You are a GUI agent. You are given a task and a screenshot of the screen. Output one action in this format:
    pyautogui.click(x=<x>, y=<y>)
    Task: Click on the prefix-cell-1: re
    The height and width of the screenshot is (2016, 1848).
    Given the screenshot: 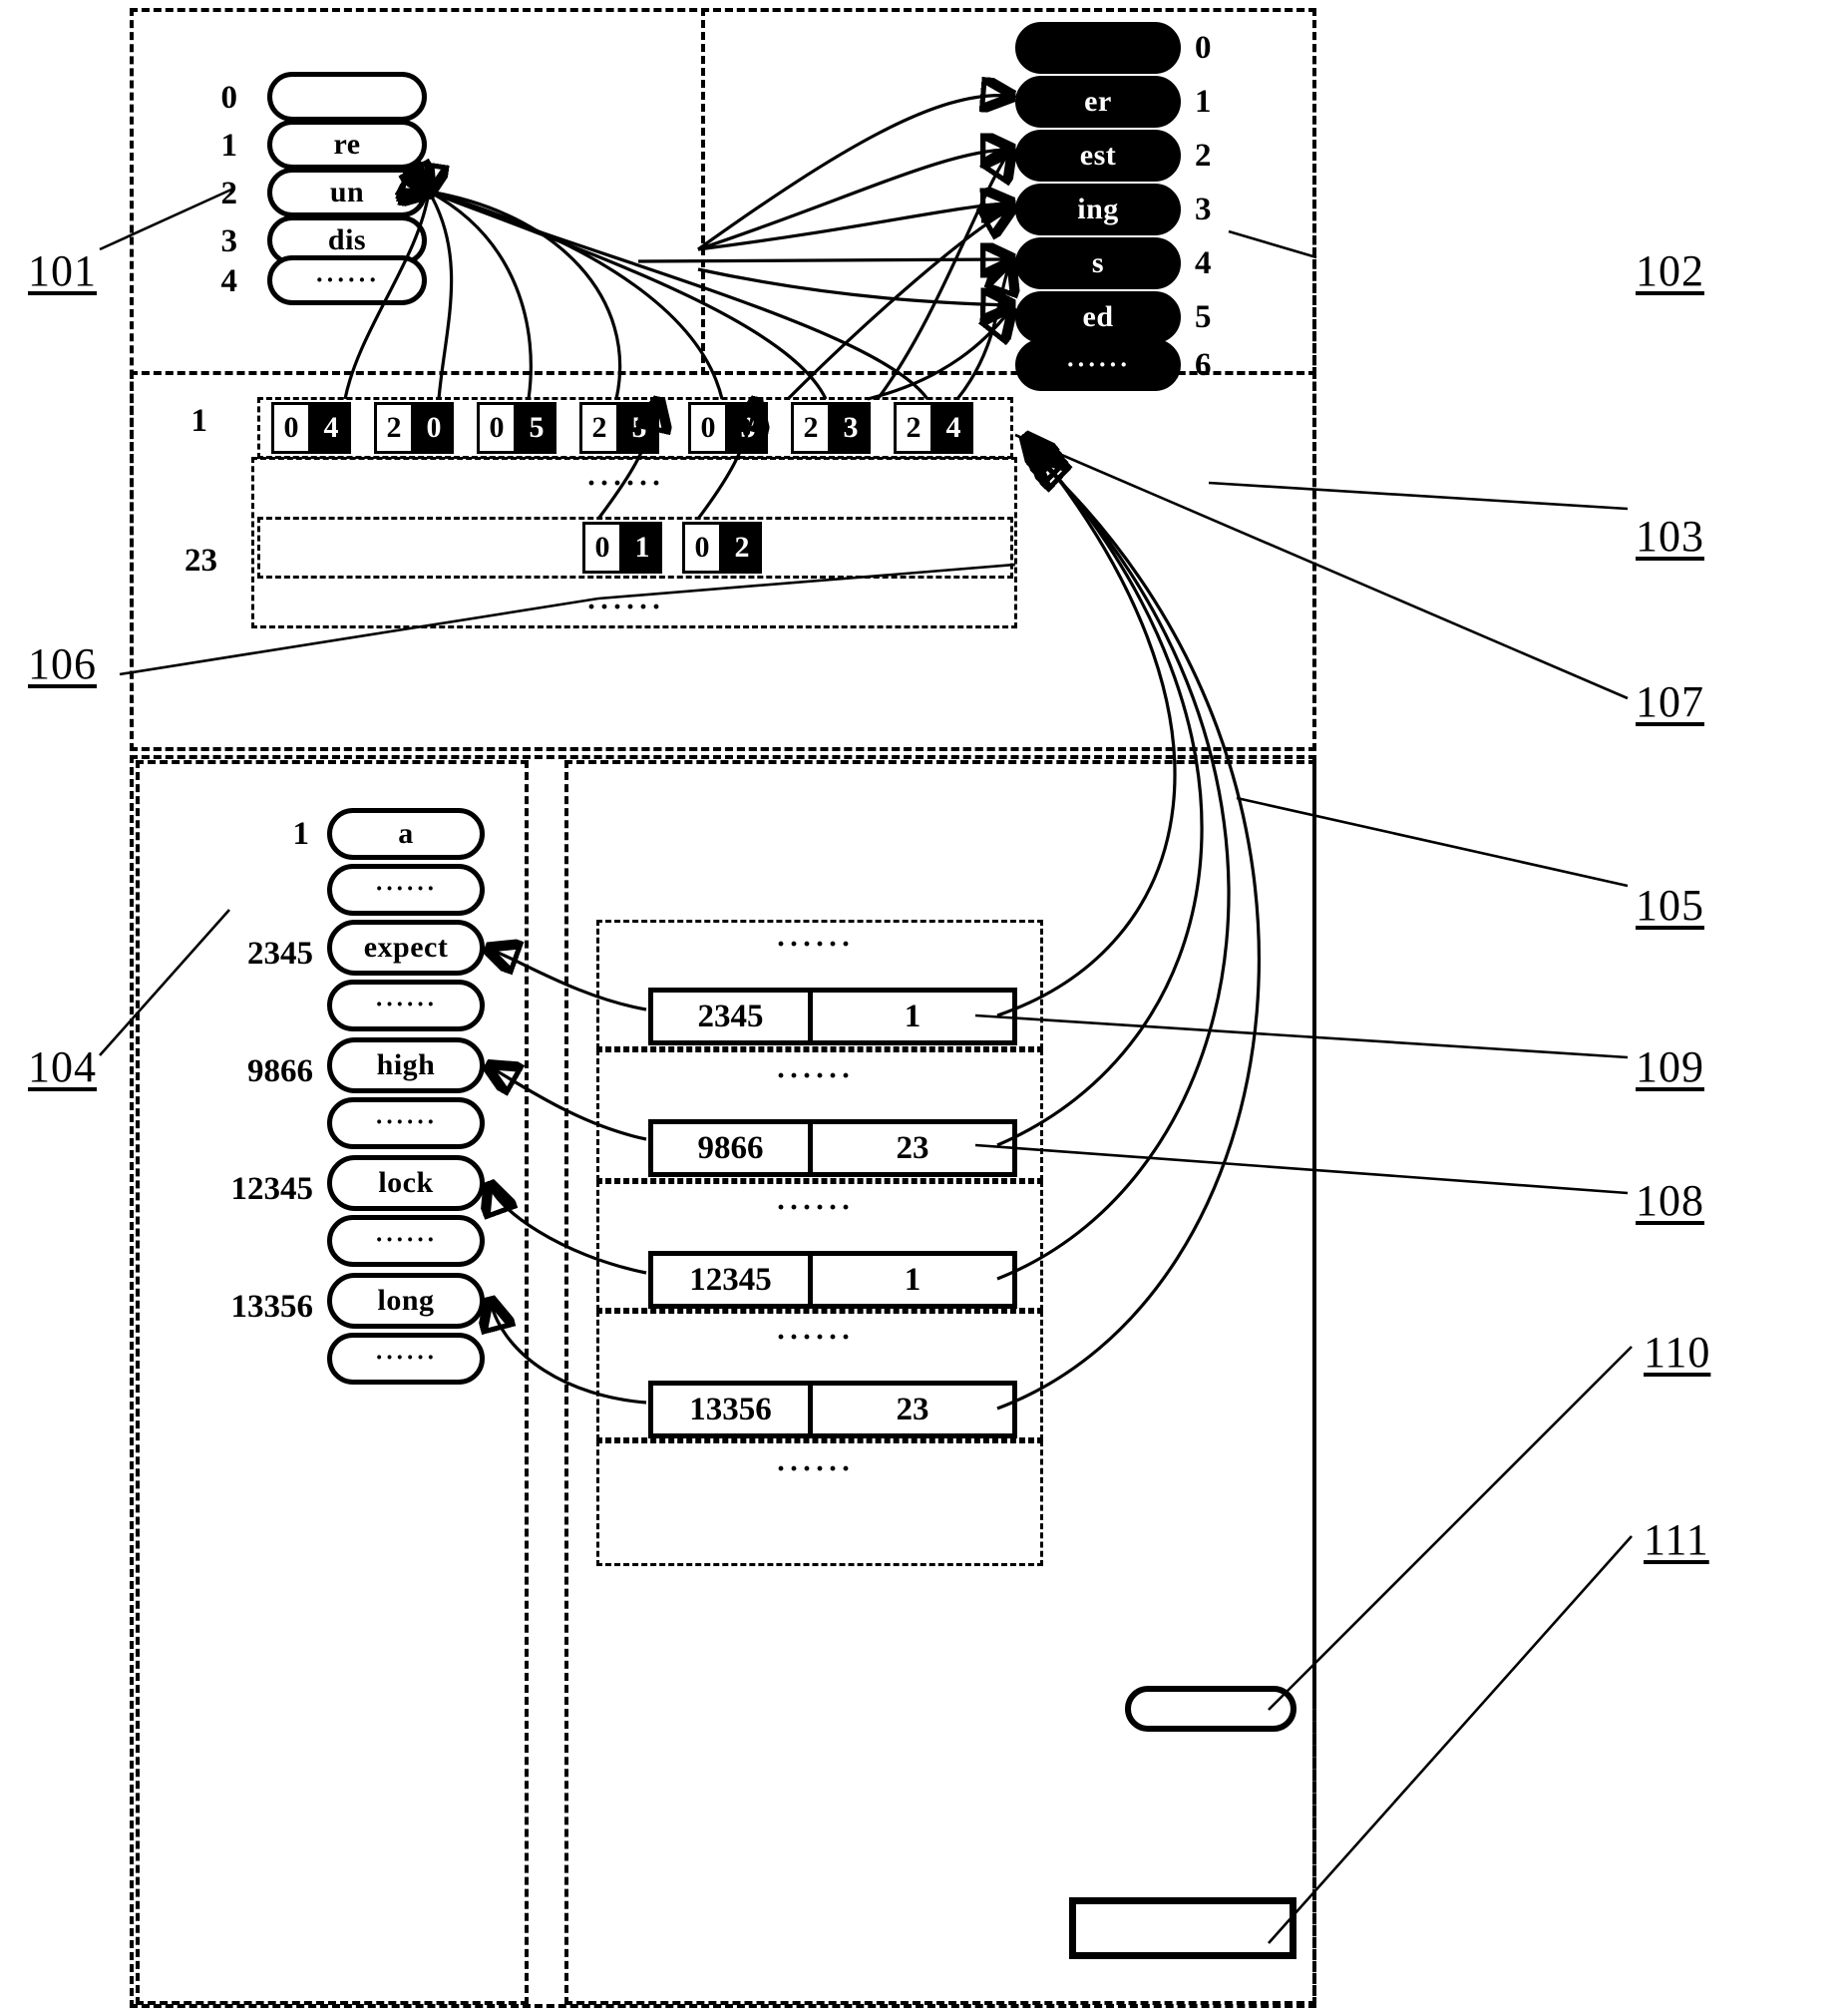 What is the action you would take?
    pyautogui.click(x=347, y=145)
    